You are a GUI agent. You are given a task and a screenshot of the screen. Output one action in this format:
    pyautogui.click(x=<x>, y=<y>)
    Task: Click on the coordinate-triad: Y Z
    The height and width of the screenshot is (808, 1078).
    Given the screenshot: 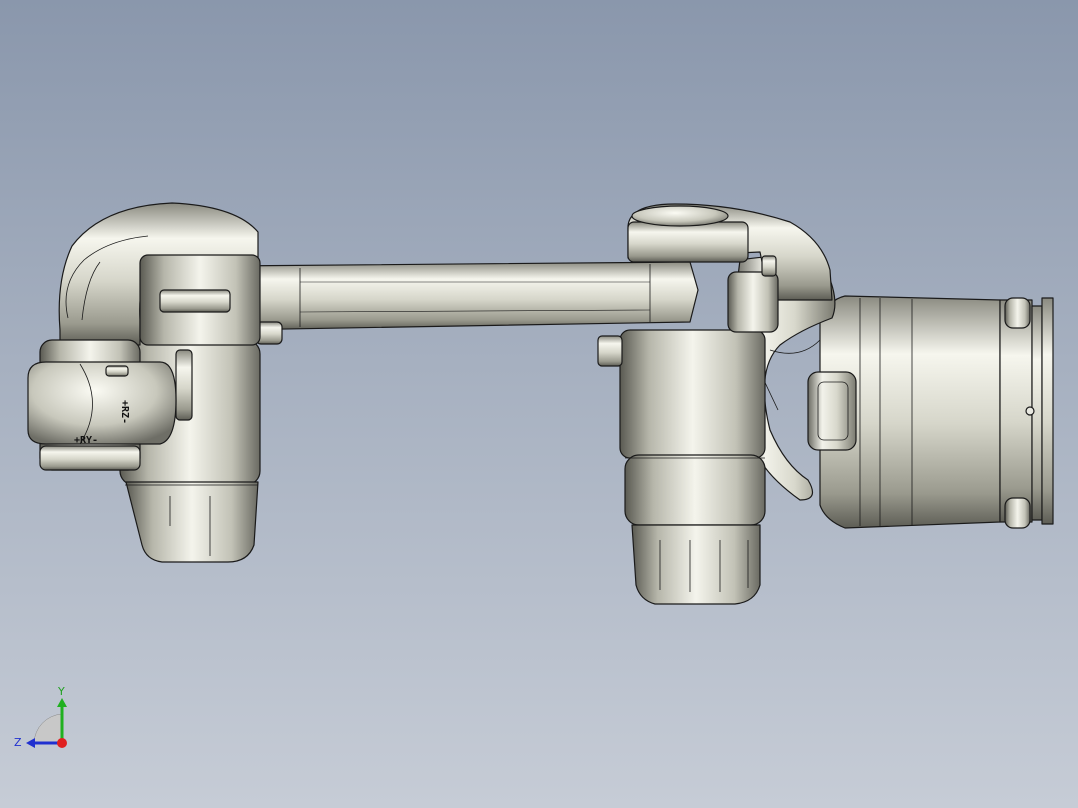 What is the action you would take?
    pyautogui.click(x=40, y=717)
    